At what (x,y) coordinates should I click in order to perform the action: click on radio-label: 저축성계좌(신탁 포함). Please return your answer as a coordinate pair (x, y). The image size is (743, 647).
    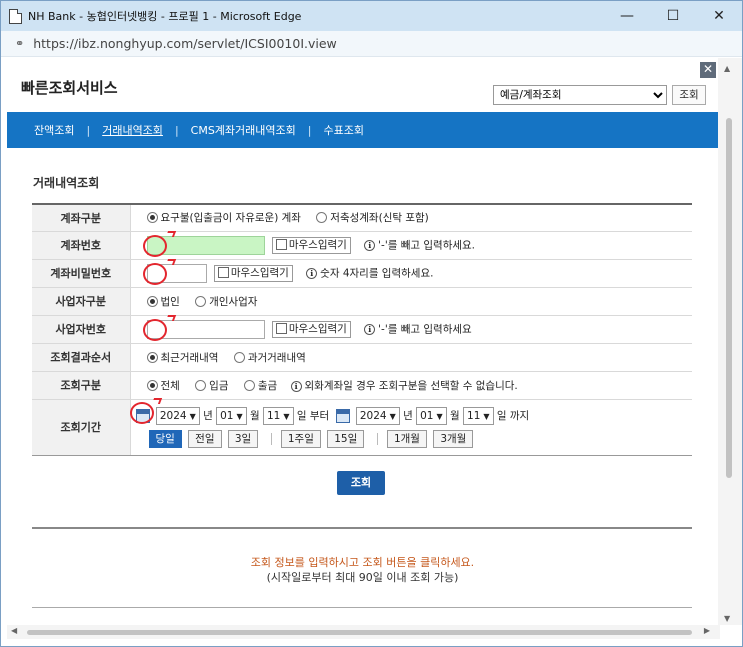
    Looking at the image, I should click on (379, 218).